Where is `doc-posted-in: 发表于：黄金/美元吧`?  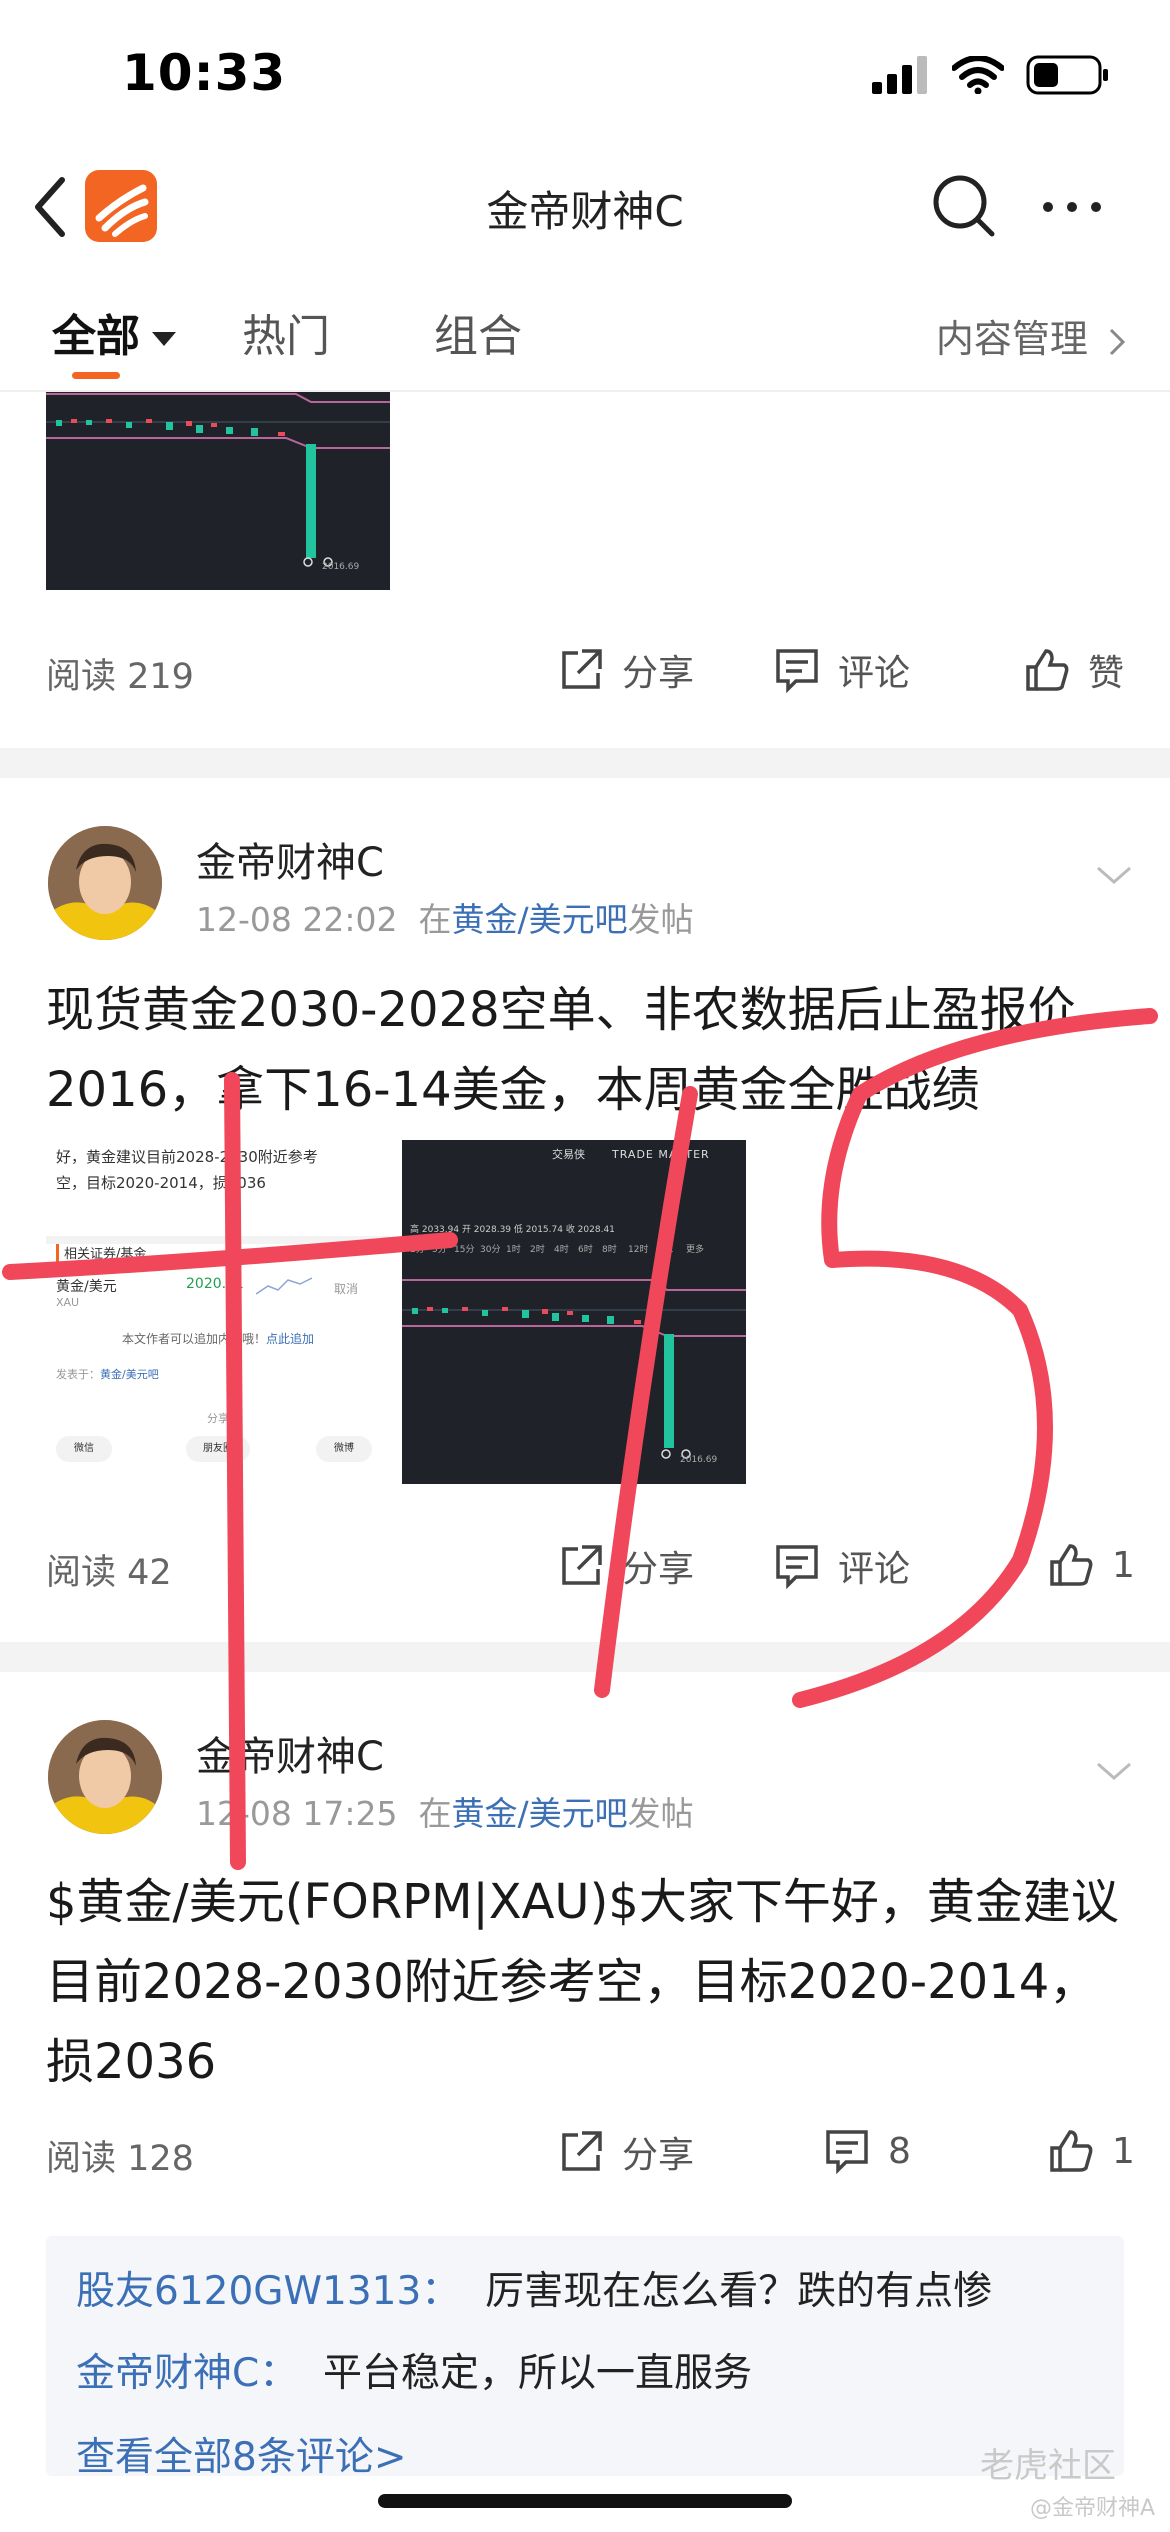 doc-posted-in: 发表于：黄金/美元吧 is located at coordinates (107, 1374).